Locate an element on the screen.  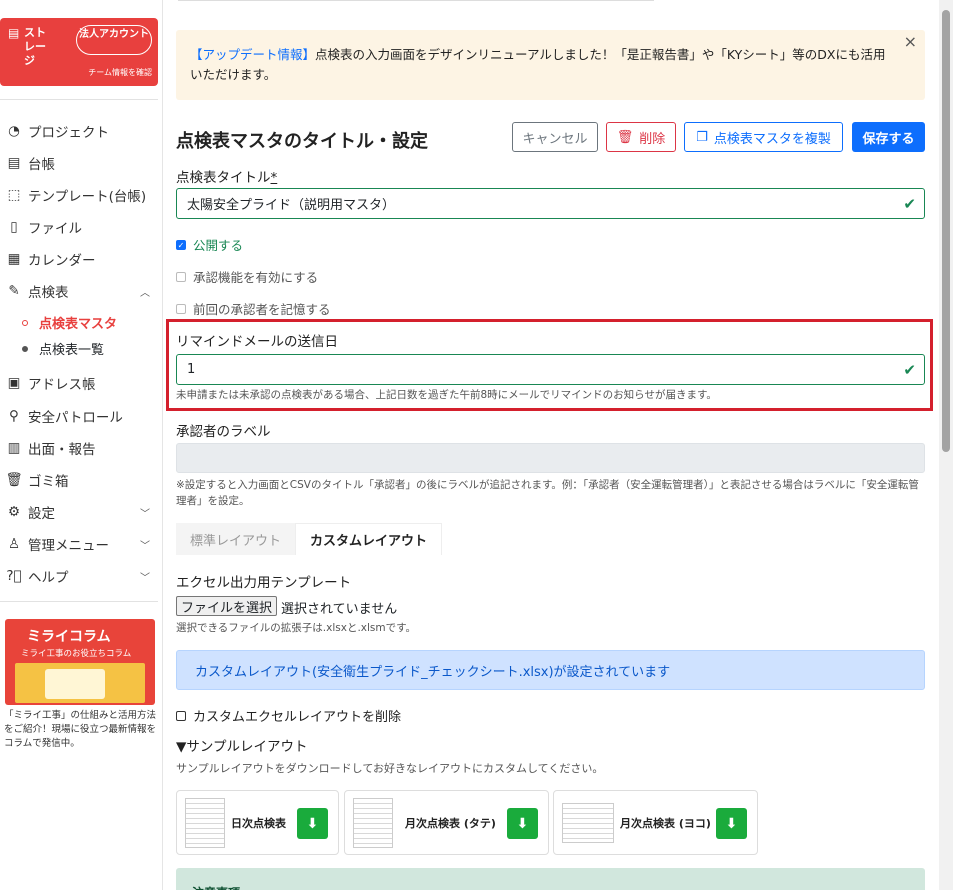
banner-title: ミライコラム is located at coordinates (69, 637).